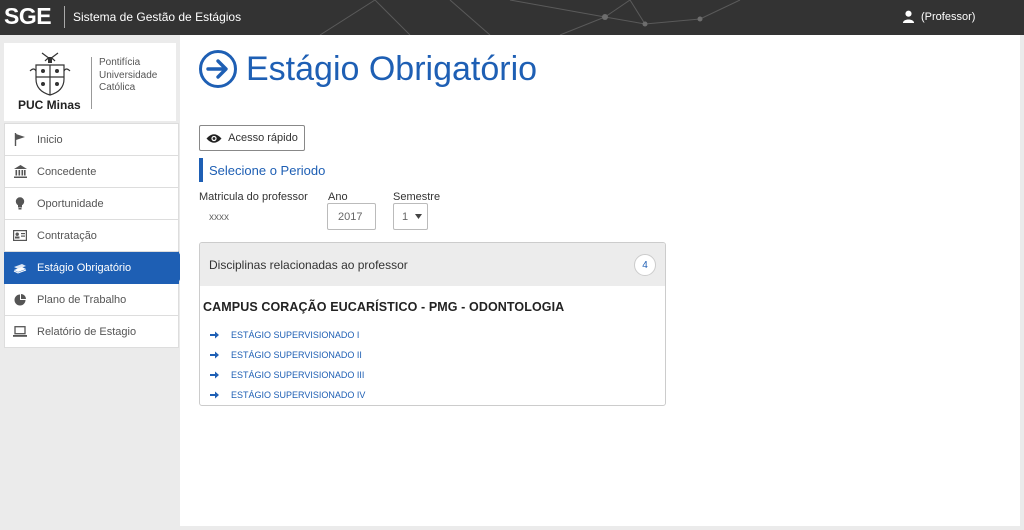 Image resolution: width=1024 pixels, height=530 pixels. What do you see at coordinates (418, 216) in the screenshot?
I see `chevron-down-icon` at bounding box center [418, 216].